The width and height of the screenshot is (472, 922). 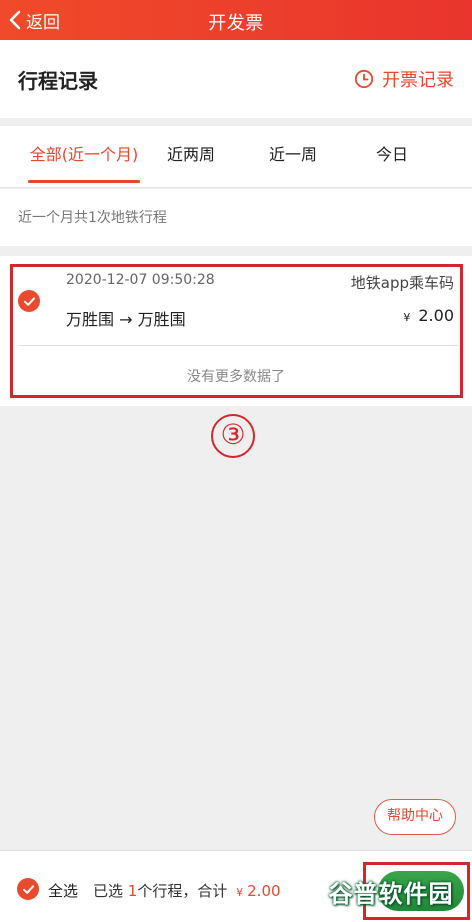 I want to click on check-icon, so click(x=28, y=889).